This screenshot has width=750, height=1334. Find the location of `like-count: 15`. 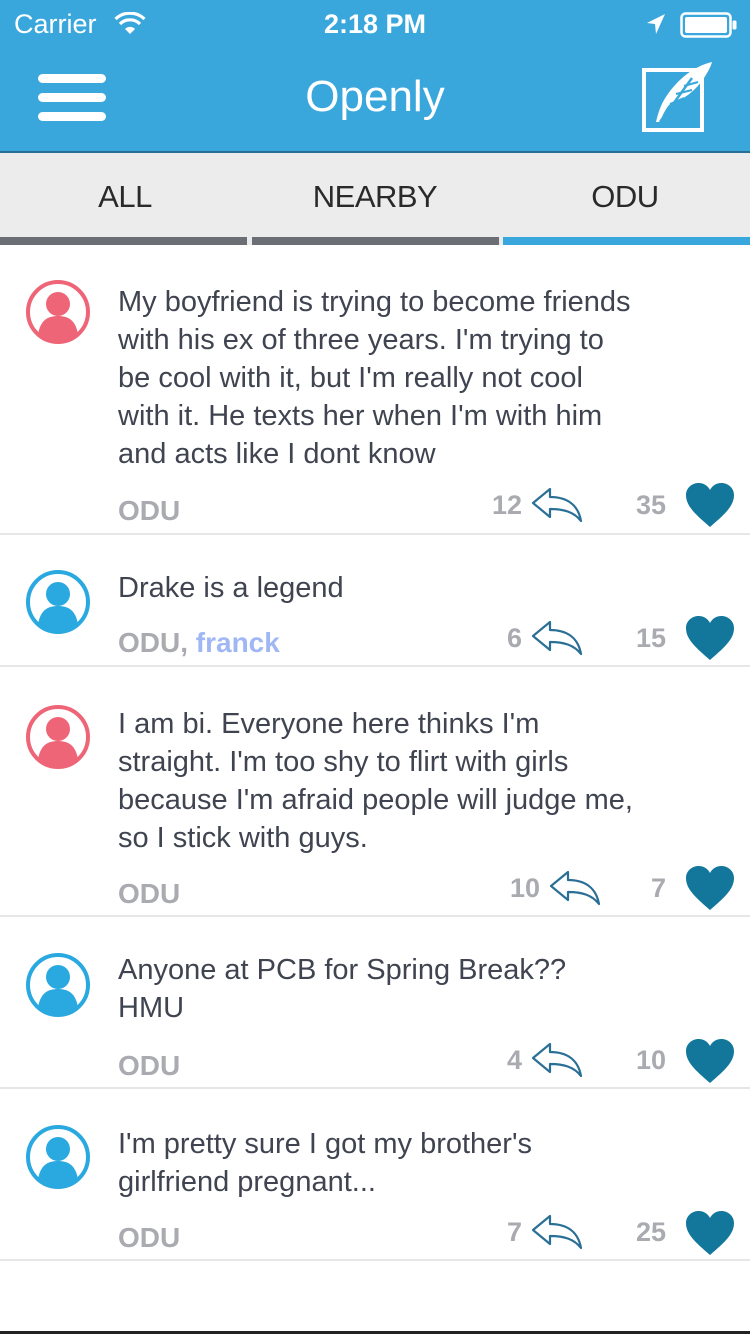

like-count: 15 is located at coordinates (650, 638).